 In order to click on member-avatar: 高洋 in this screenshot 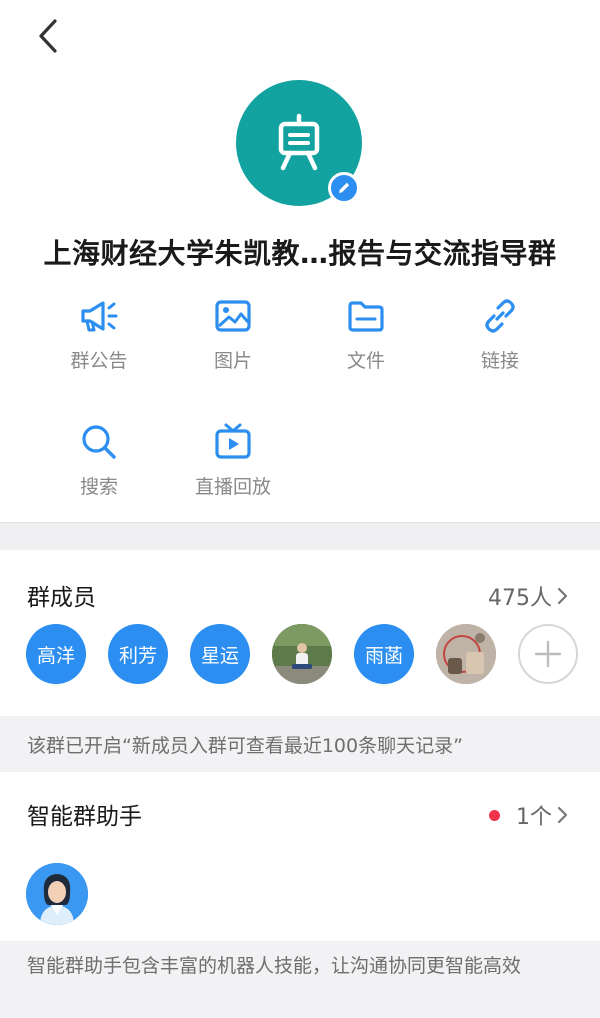, I will do `click(56, 654)`.